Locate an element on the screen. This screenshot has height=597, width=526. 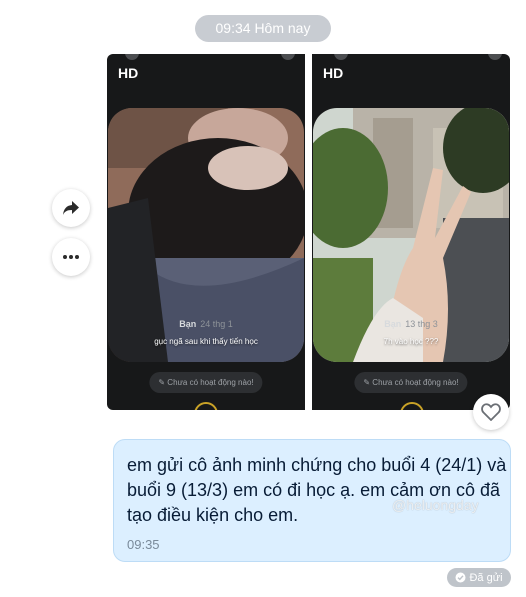
photo-meta: Bạn 13 thg 3 is located at coordinates (411, 324).